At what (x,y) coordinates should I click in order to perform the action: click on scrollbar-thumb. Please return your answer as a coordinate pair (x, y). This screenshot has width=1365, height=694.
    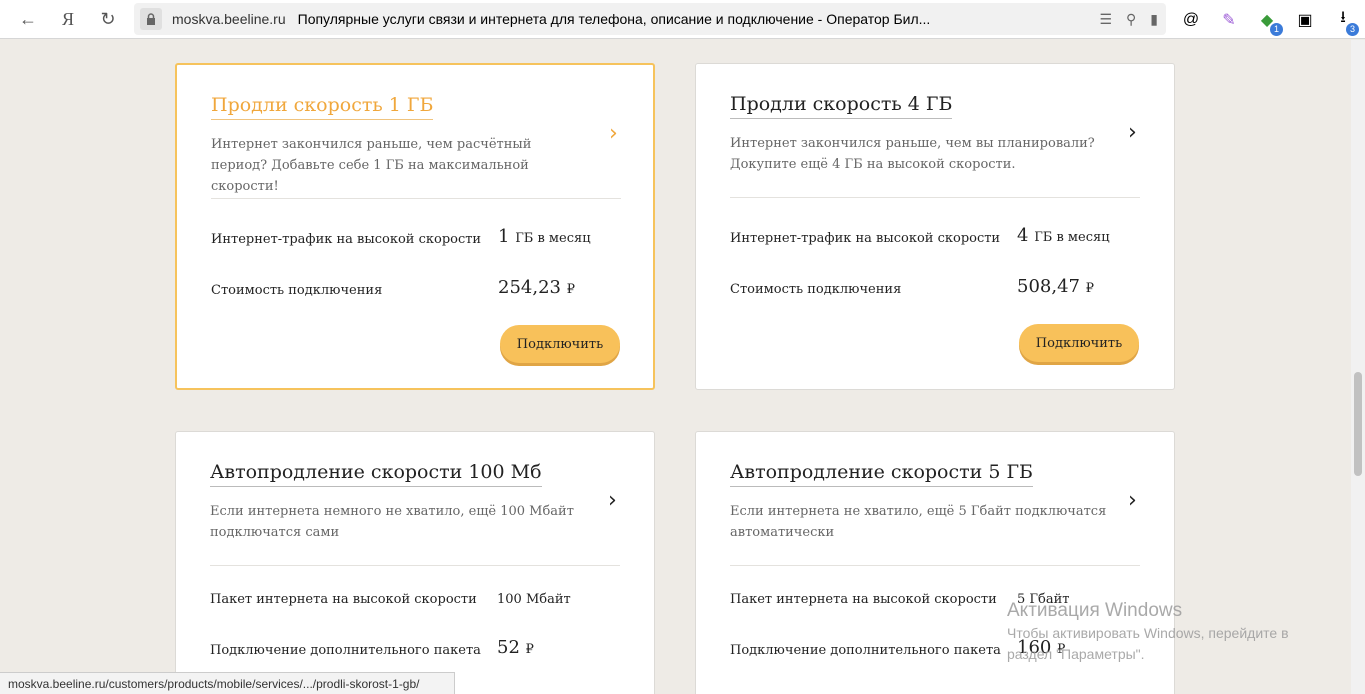
    Looking at the image, I should click on (1358, 424).